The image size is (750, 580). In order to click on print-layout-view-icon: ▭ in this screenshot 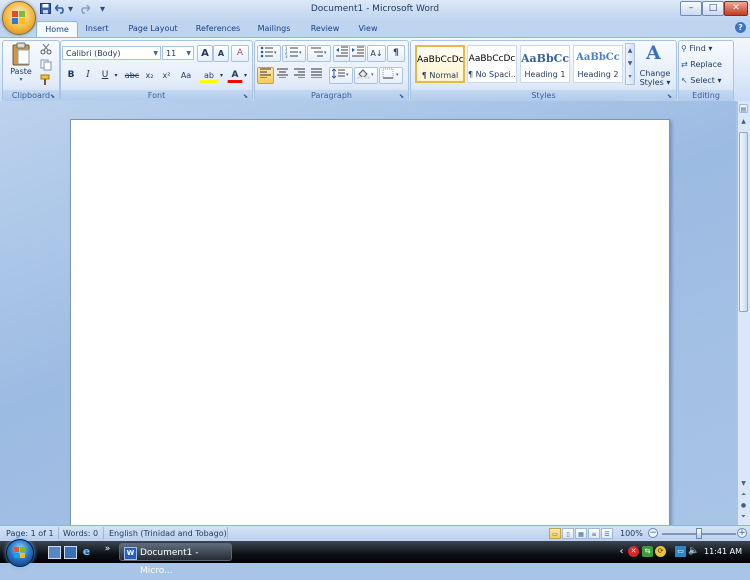, I will do `click(555, 533)`.